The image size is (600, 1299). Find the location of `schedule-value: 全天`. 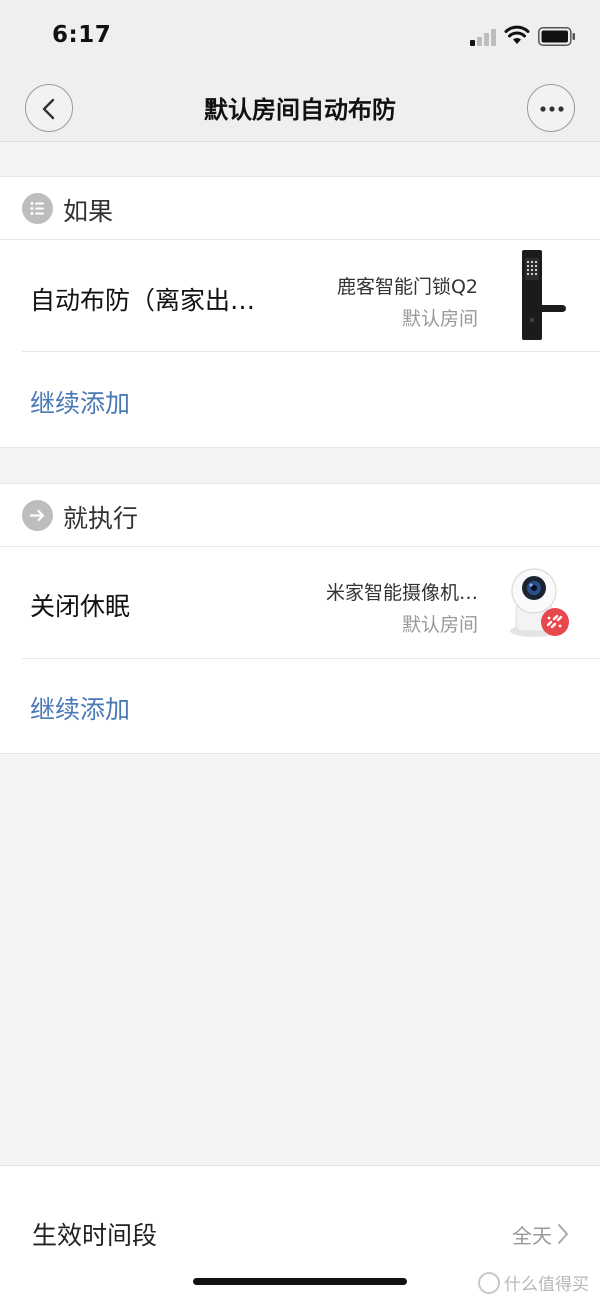

schedule-value: 全天 is located at coordinates (532, 1236).